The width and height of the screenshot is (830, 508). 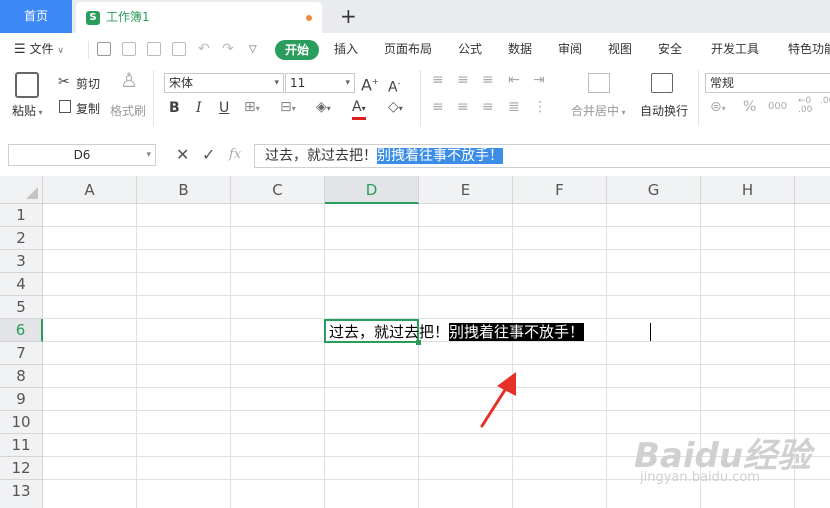 I want to click on wrap-text-icon, so click(x=662, y=83).